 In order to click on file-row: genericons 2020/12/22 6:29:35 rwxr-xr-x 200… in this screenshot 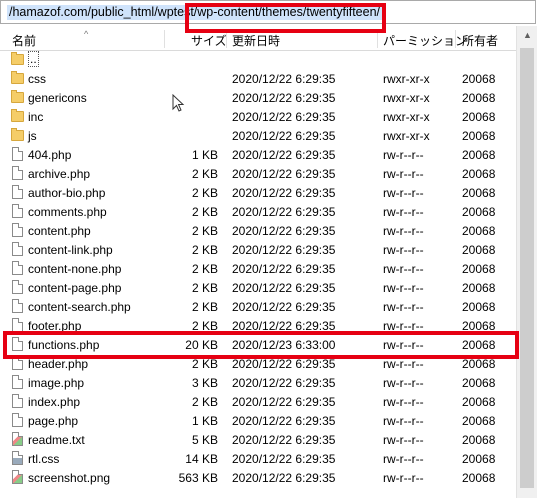, I will do `click(258, 97)`.